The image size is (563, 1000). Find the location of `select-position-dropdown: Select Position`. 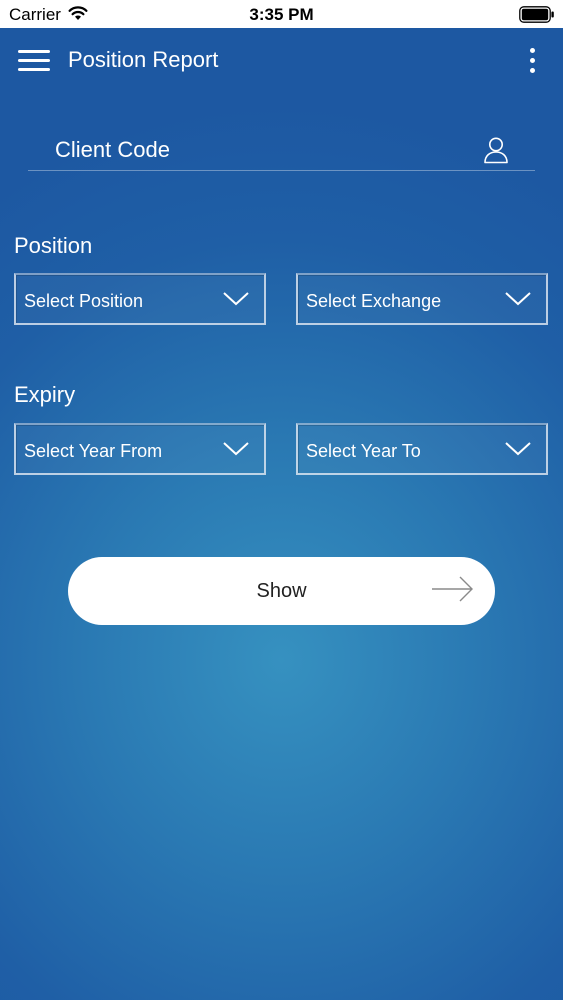

select-position-dropdown: Select Position is located at coordinates (140, 299).